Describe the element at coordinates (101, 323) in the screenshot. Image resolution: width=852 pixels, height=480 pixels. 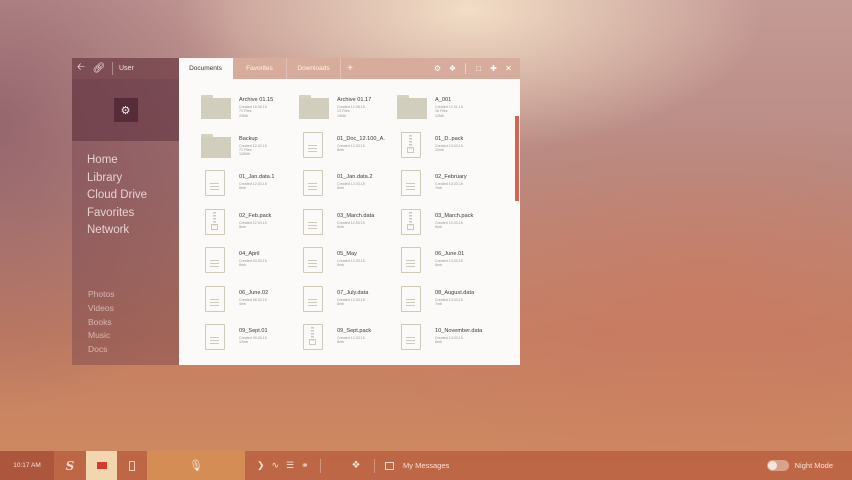
I see `nav-item-books: Books` at that location.